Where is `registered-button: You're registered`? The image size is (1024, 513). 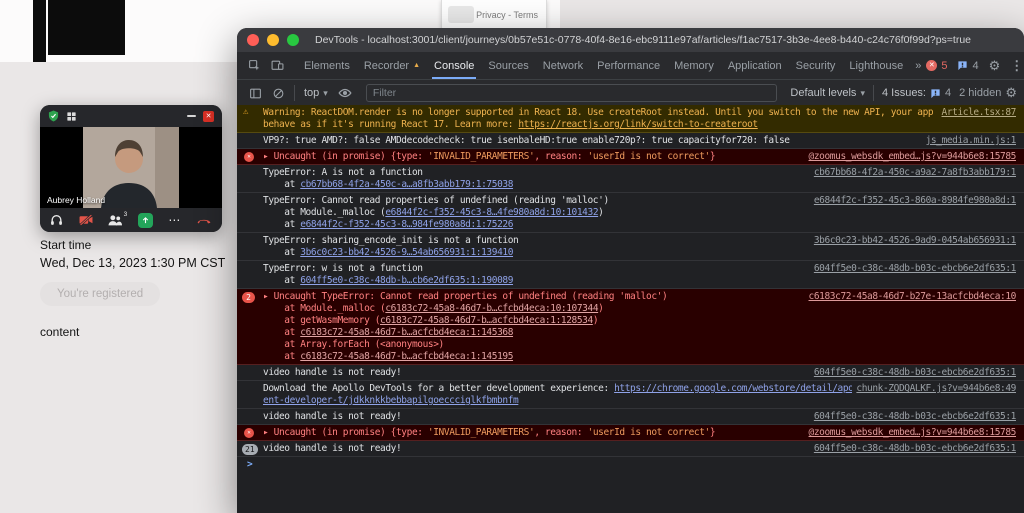
registered-button: You're registered is located at coordinates (100, 294).